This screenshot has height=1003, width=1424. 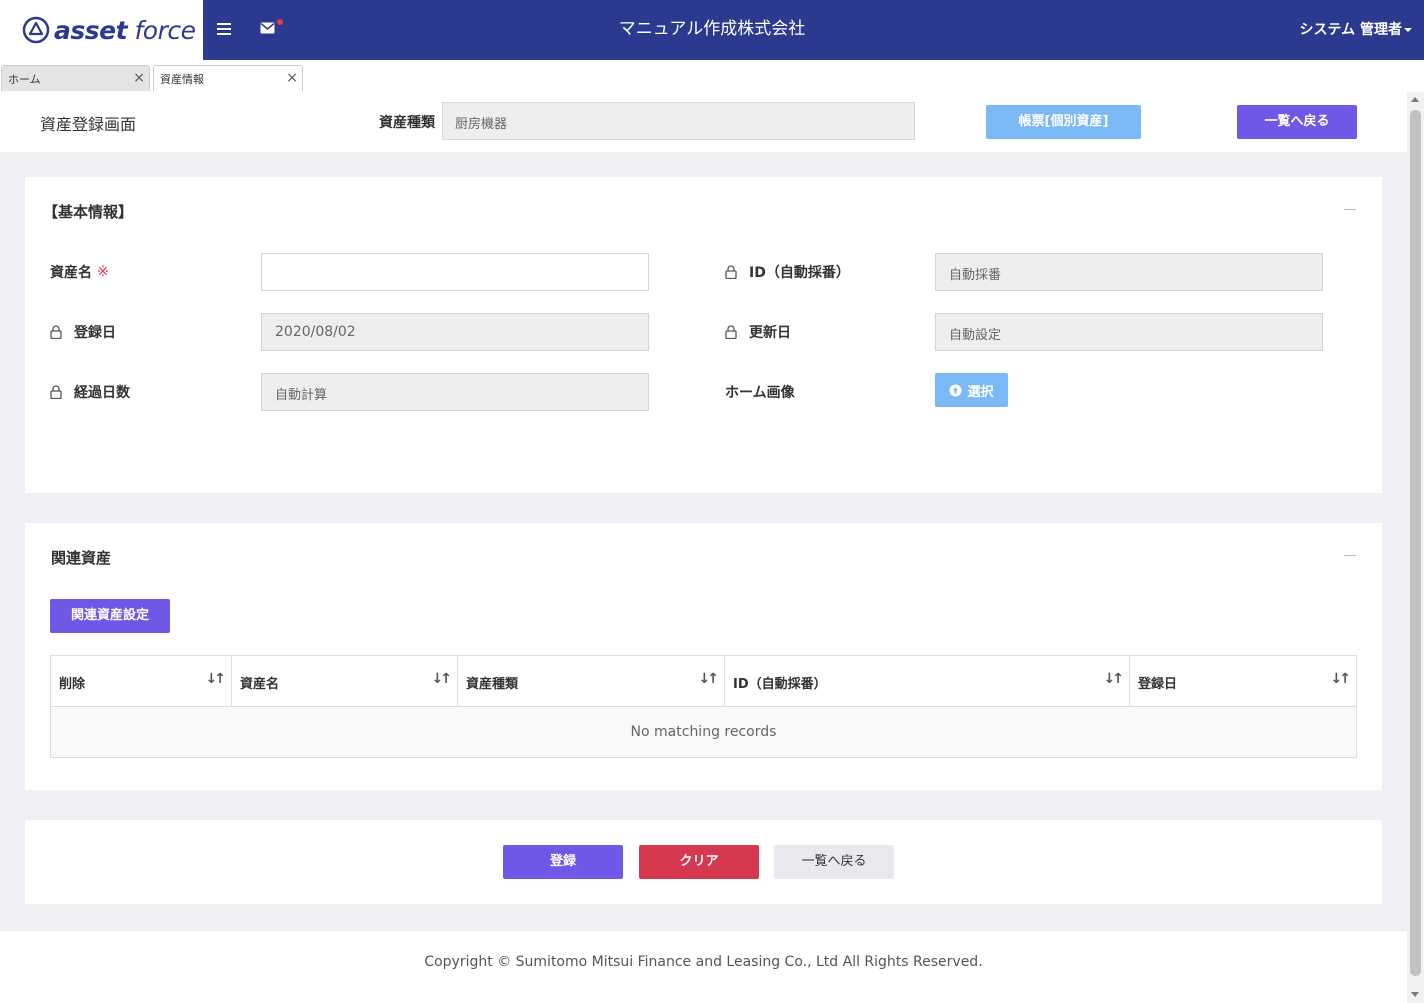 What do you see at coordinates (79, 272) in the screenshot?
I see `asset-name-label: 資産名 ※` at bounding box center [79, 272].